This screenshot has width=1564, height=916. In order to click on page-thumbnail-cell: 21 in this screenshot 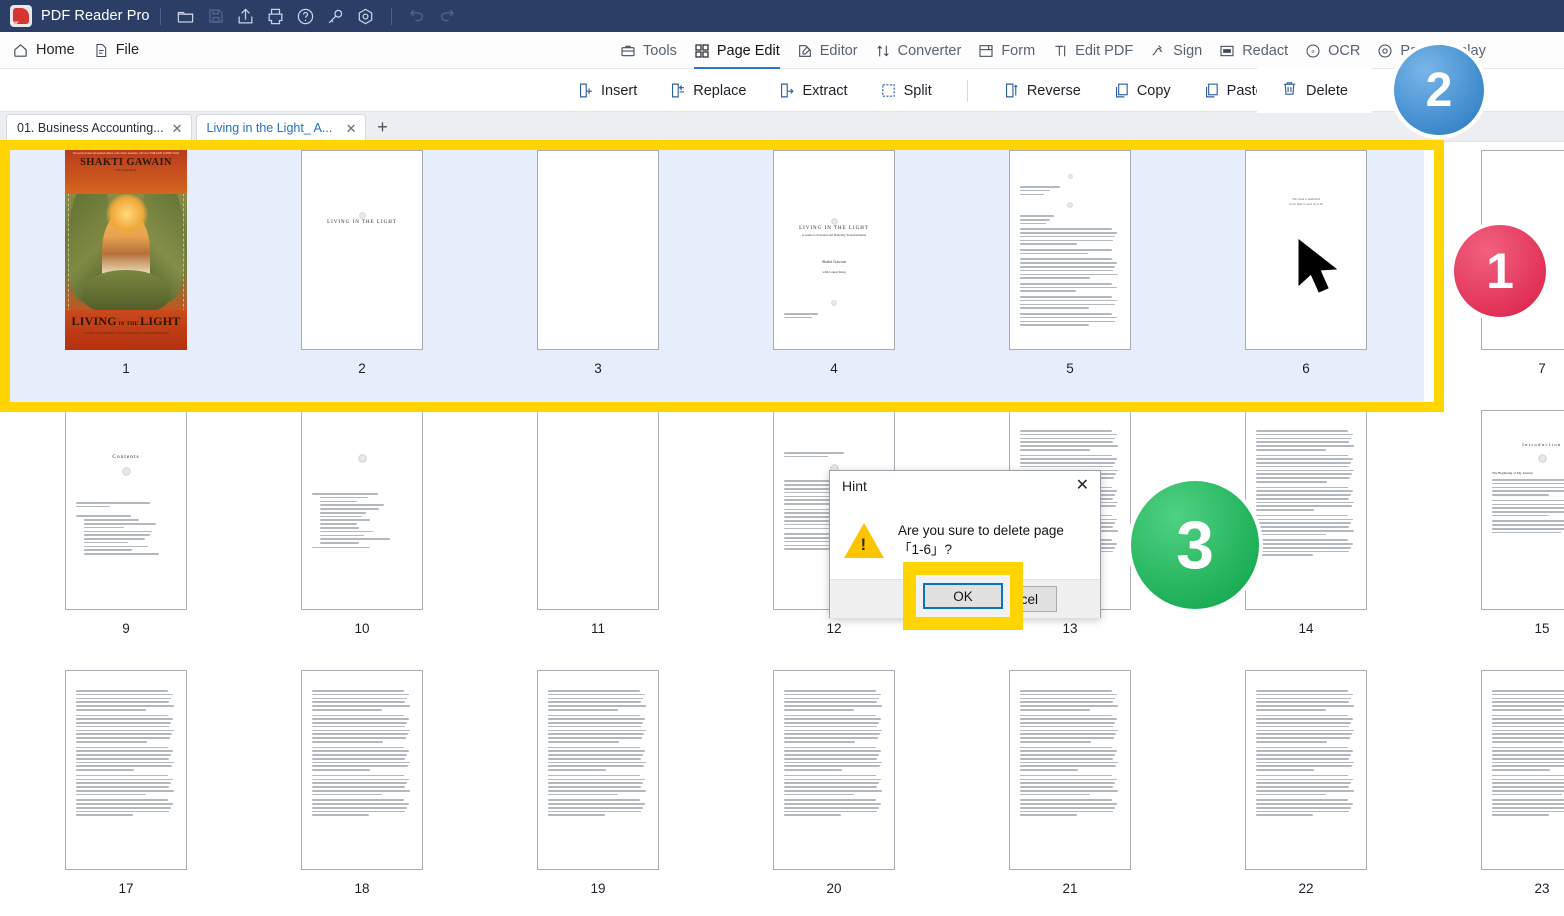, I will do `click(1070, 789)`.